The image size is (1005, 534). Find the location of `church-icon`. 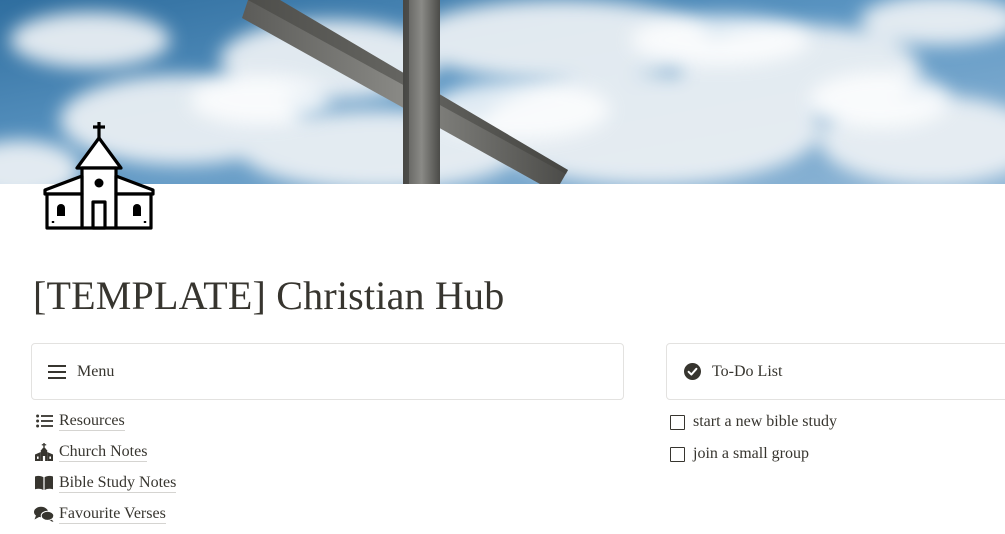

church-icon is located at coordinates (99, 175).